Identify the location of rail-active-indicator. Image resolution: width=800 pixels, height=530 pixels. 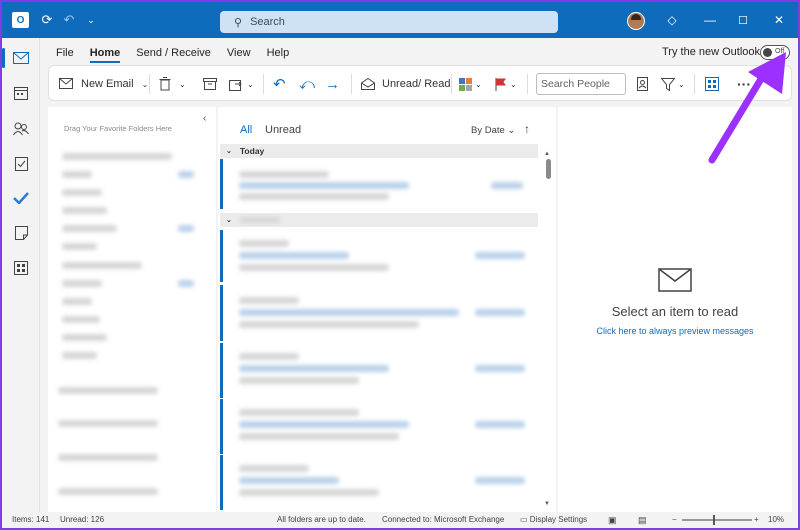
(3, 58).